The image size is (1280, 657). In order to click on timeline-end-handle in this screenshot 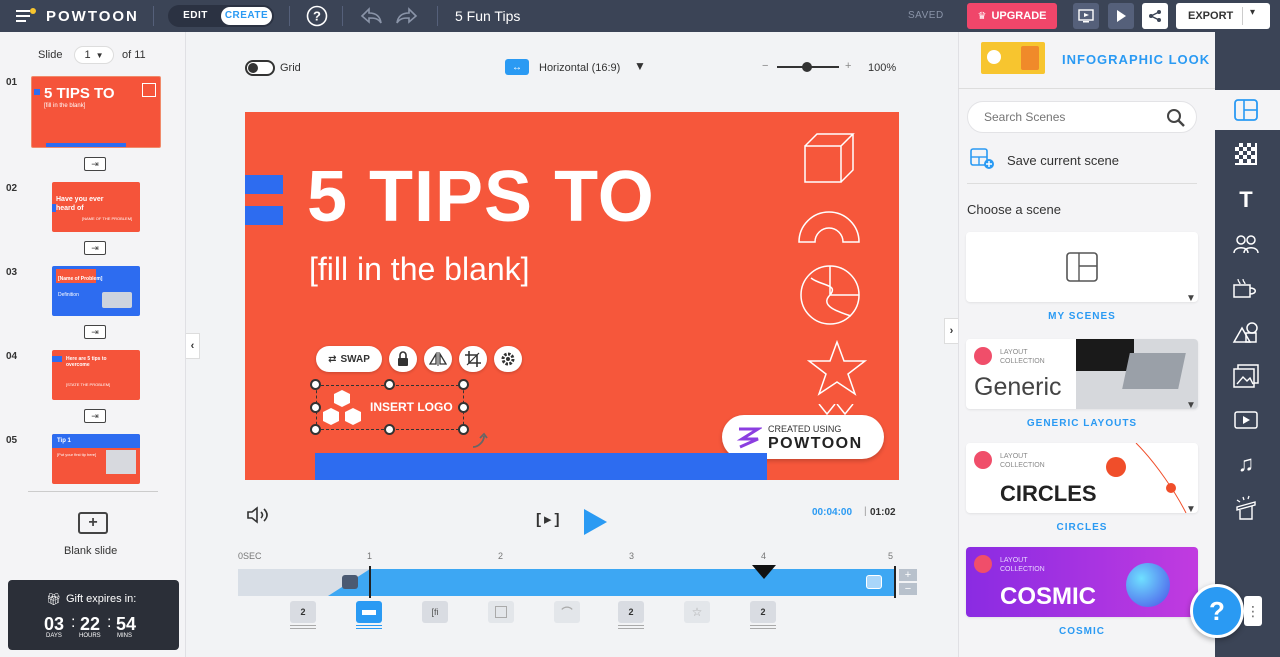, I will do `click(874, 582)`.